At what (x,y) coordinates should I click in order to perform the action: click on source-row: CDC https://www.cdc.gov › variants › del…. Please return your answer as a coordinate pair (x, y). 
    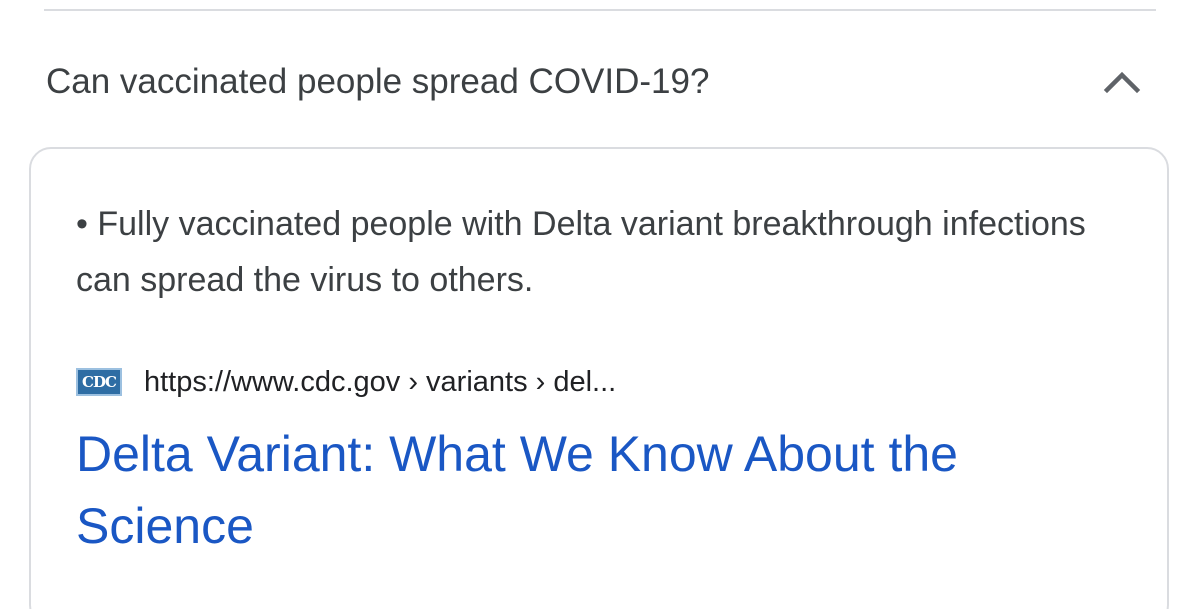
    Looking at the image, I should click on (346, 382).